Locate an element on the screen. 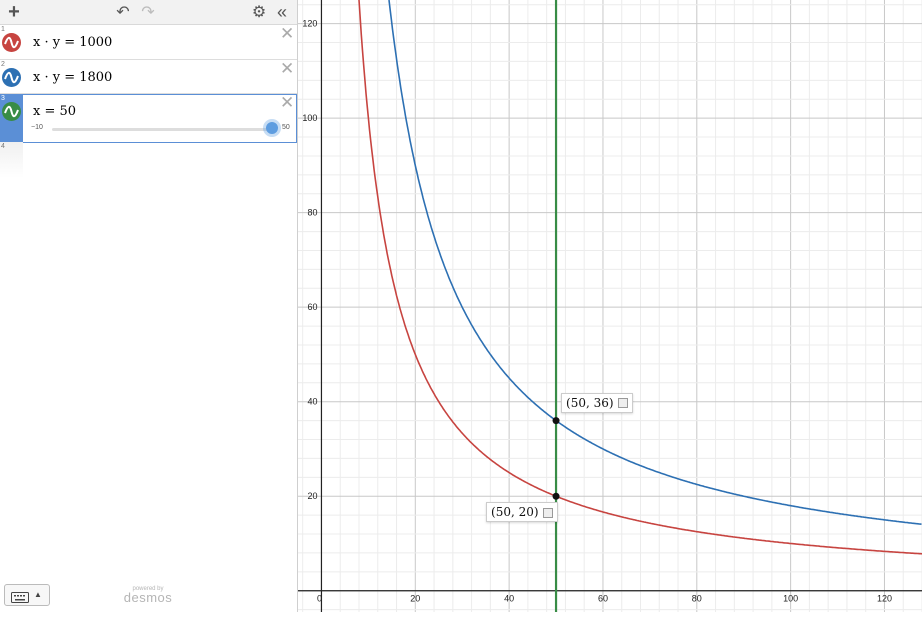 Image resolution: width=922 pixels, height=617 pixels. y-tick-label: 80 is located at coordinates (312, 213).